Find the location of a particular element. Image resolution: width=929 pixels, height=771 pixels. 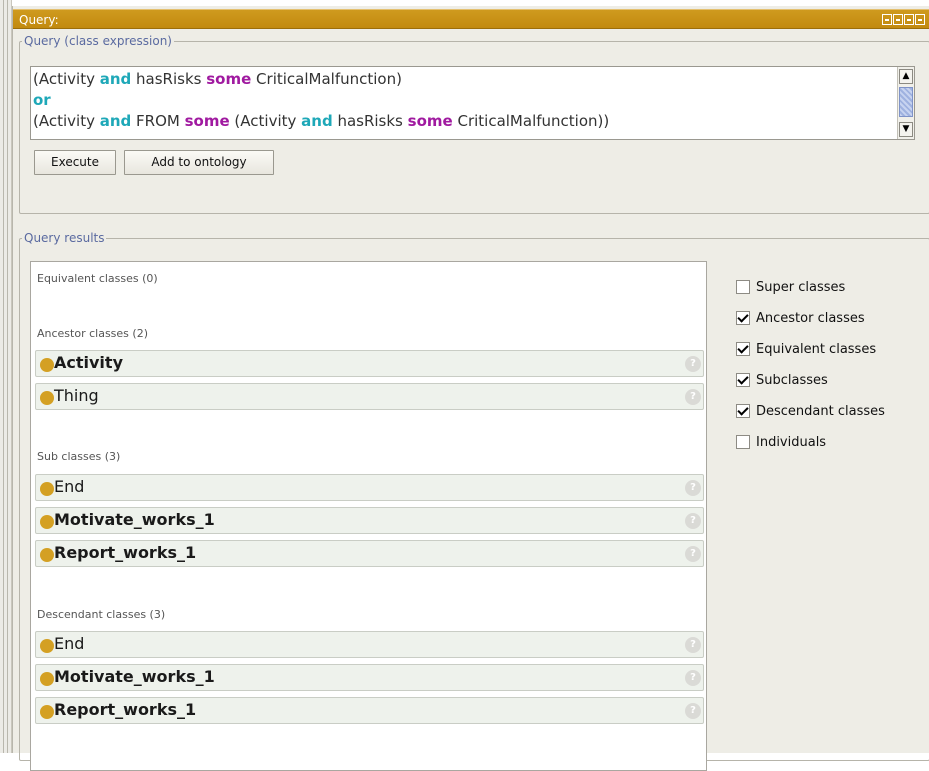

execute-button: Execute is located at coordinates (75, 162).